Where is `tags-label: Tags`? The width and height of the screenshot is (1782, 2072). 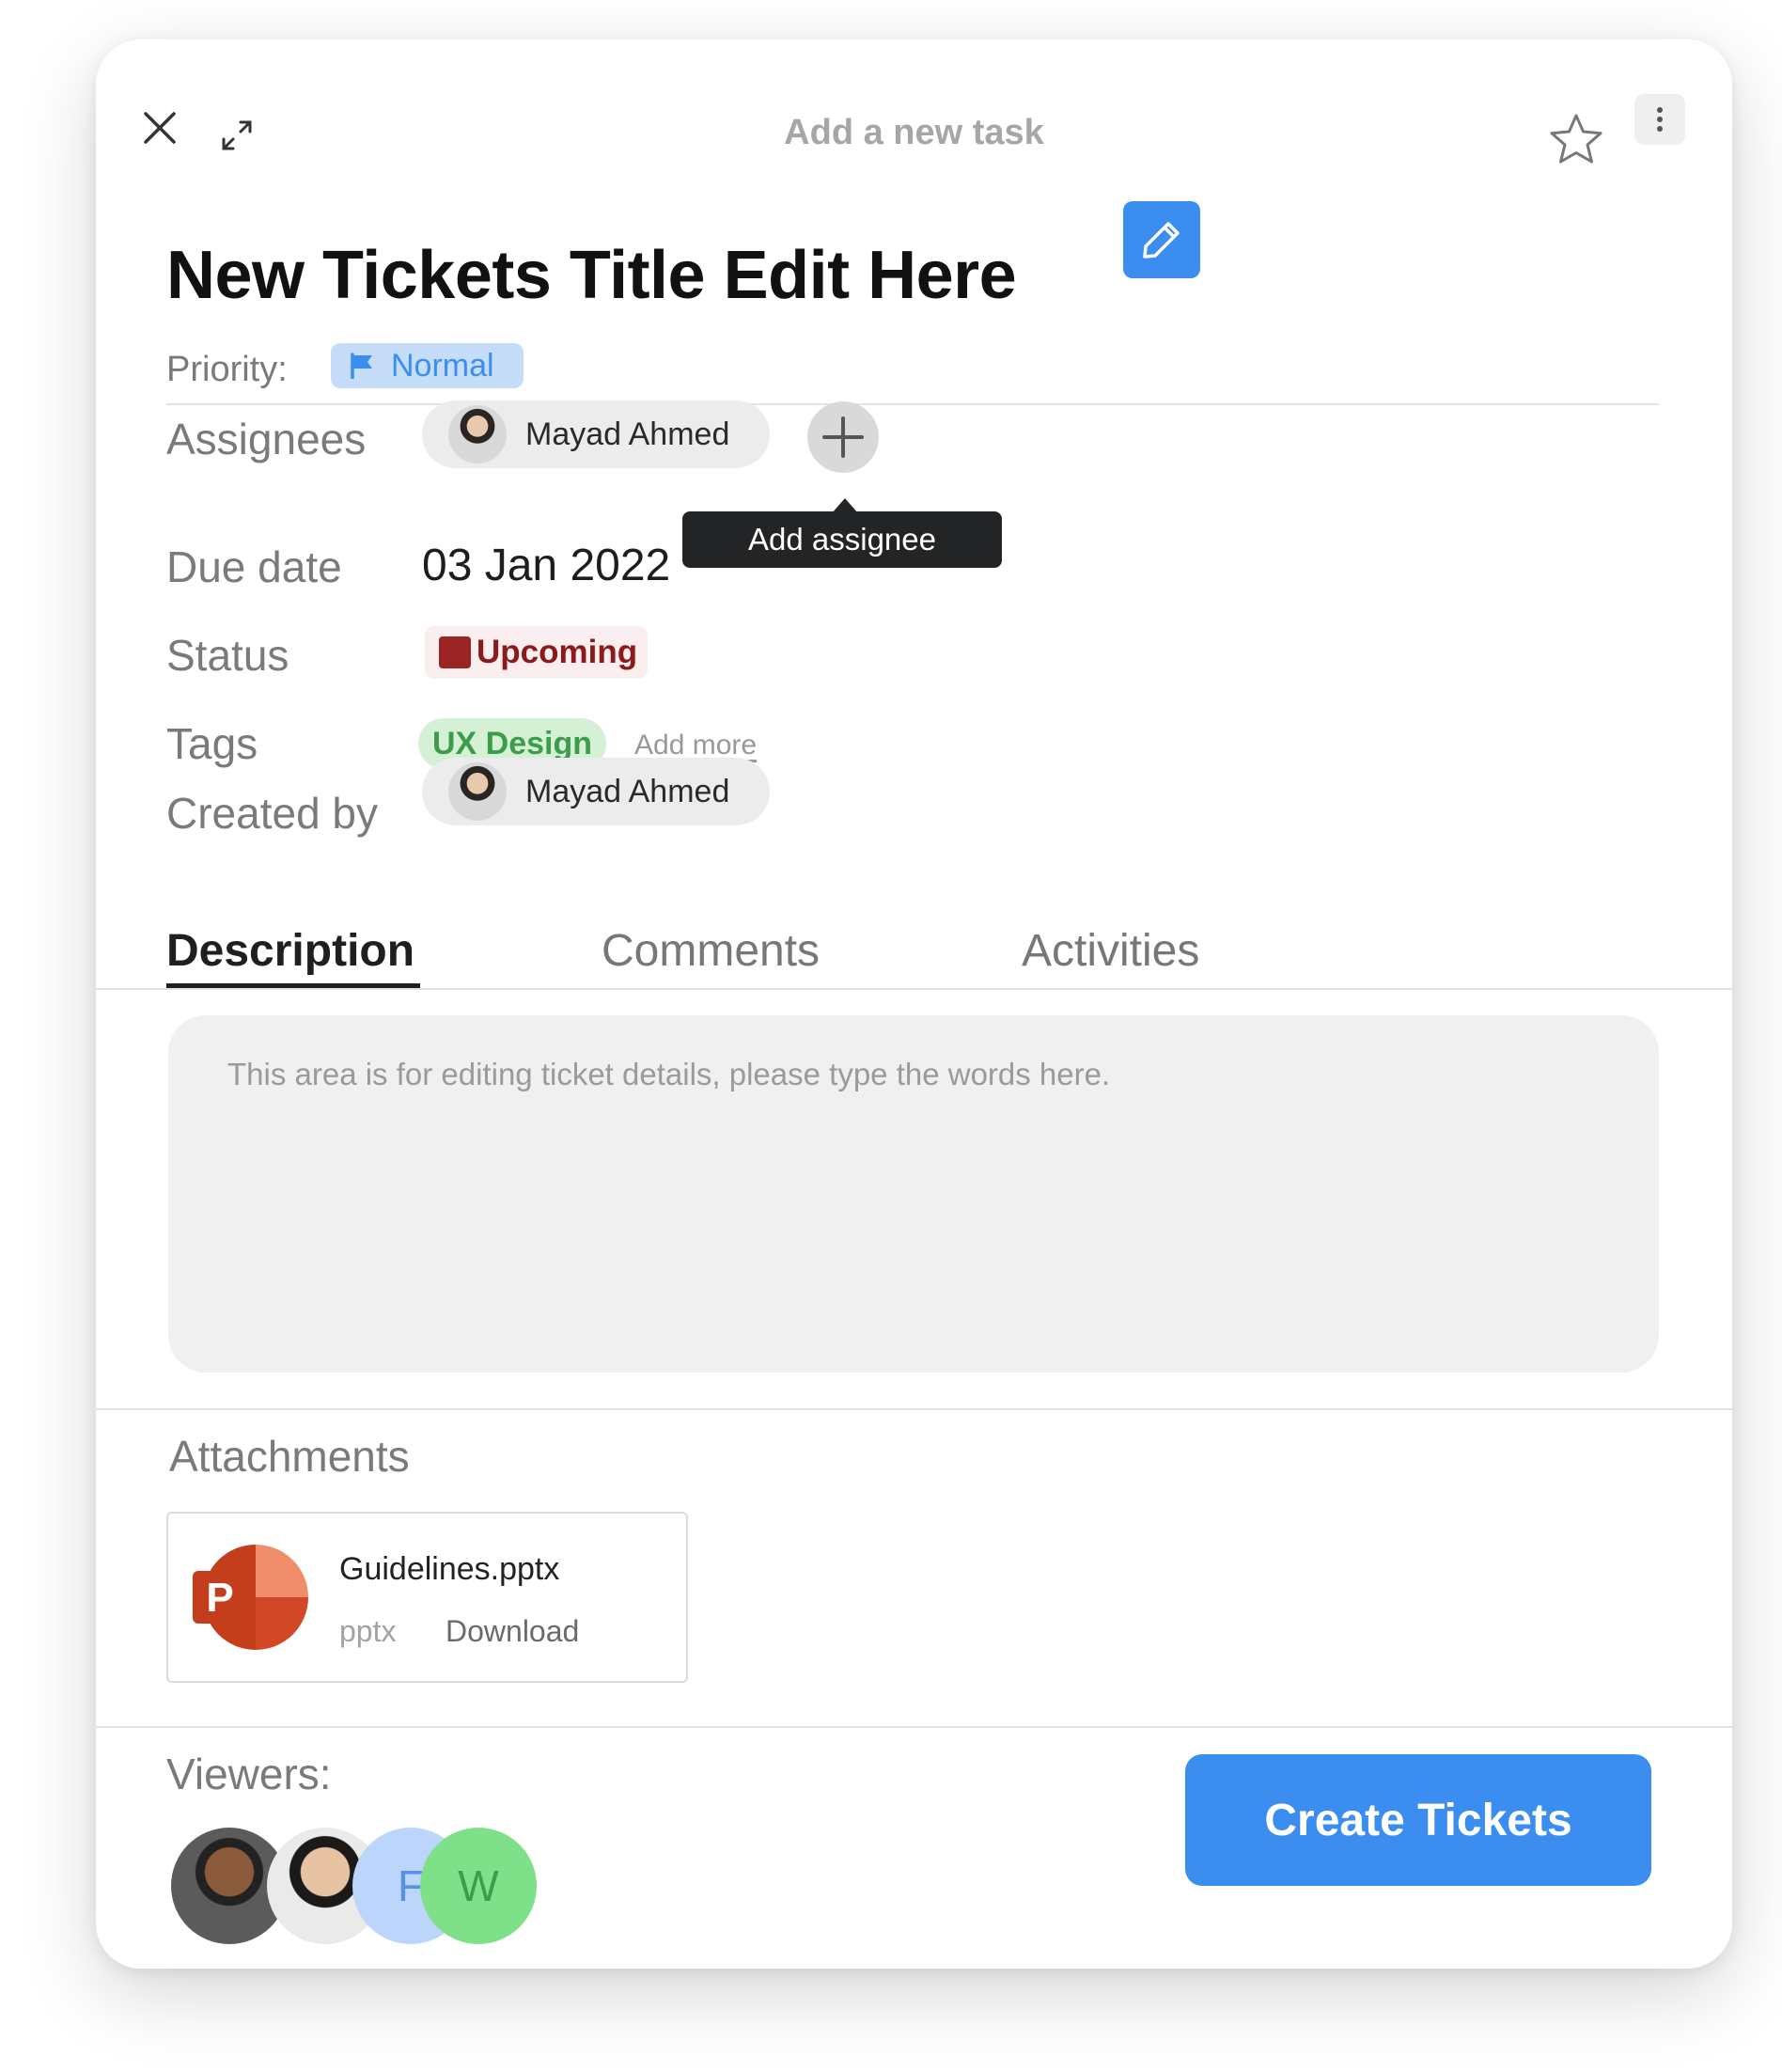
tags-label: Tags is located at coordinates (212, 743).